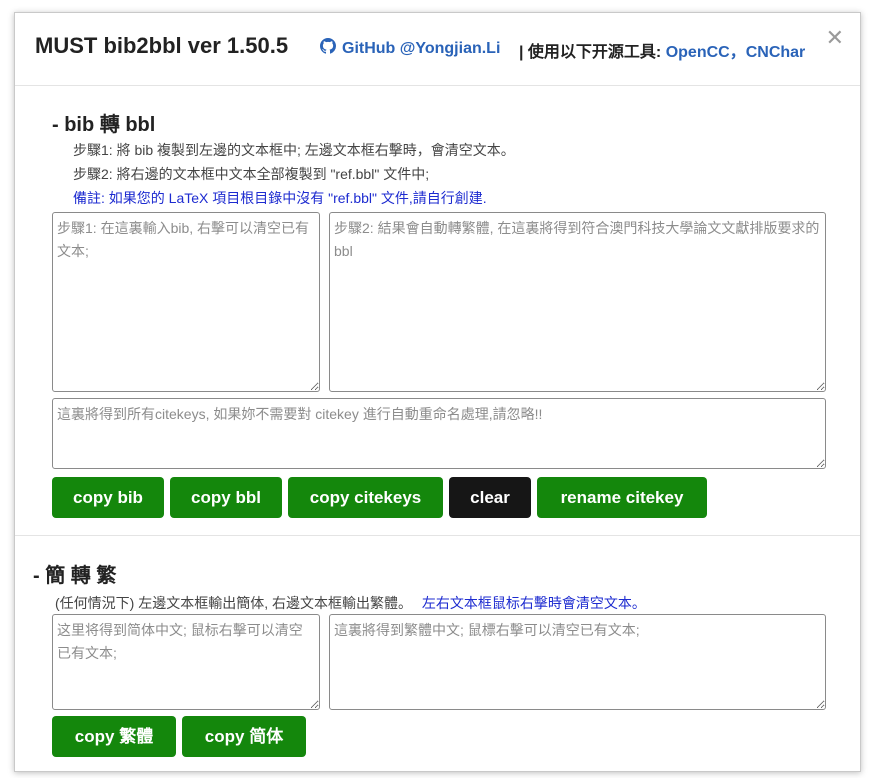  I want to click on opencc-link: OpenCC, so click(698, 52).